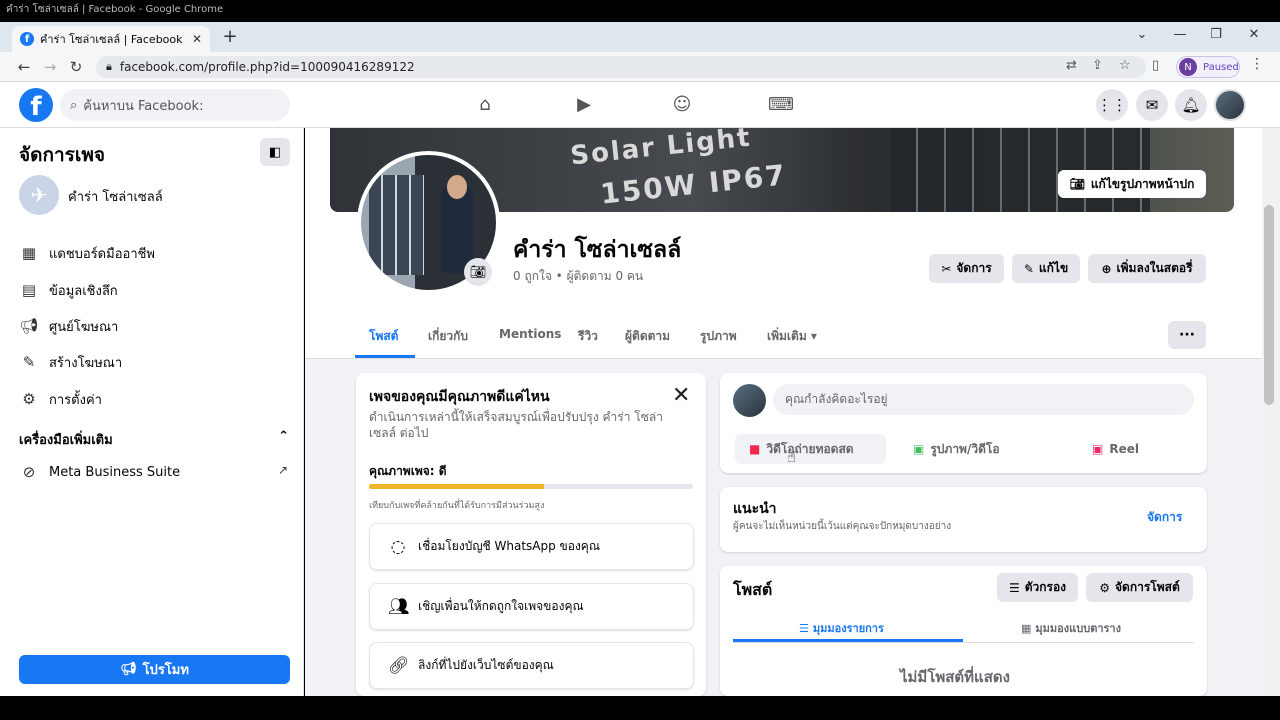 The image size is (1280, 720). What do you see at coordinates (531, 546) in the screenshot?
I see `link-whatsapp-action: ◌ เชื่อมโยงบัญชี WhatsApp ของคุณ` at bounding box center [531, 546].